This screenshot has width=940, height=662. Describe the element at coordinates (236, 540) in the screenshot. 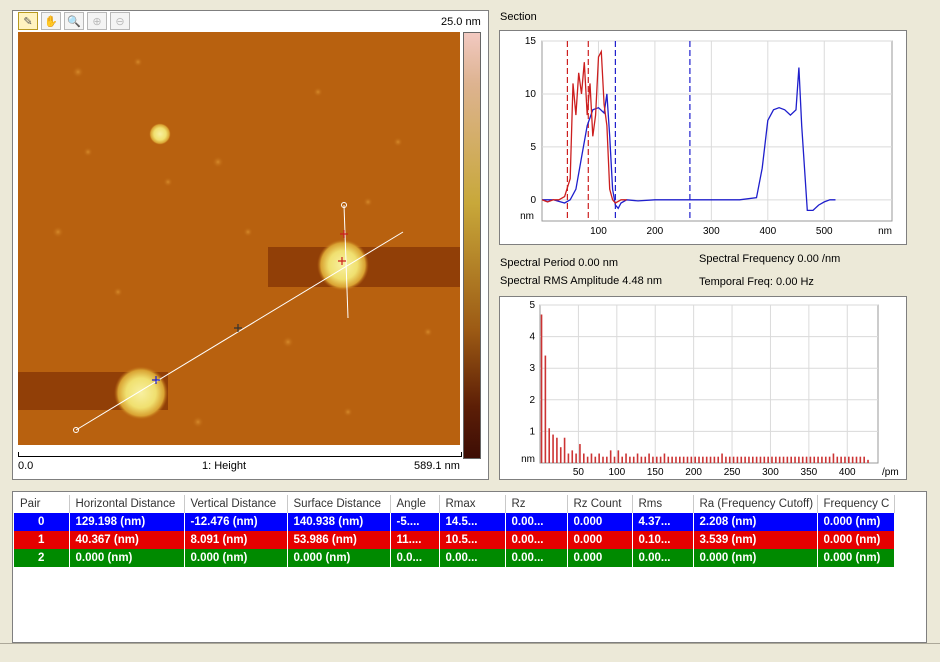

I see `table-cell: 8.091 (nm)` at that location.